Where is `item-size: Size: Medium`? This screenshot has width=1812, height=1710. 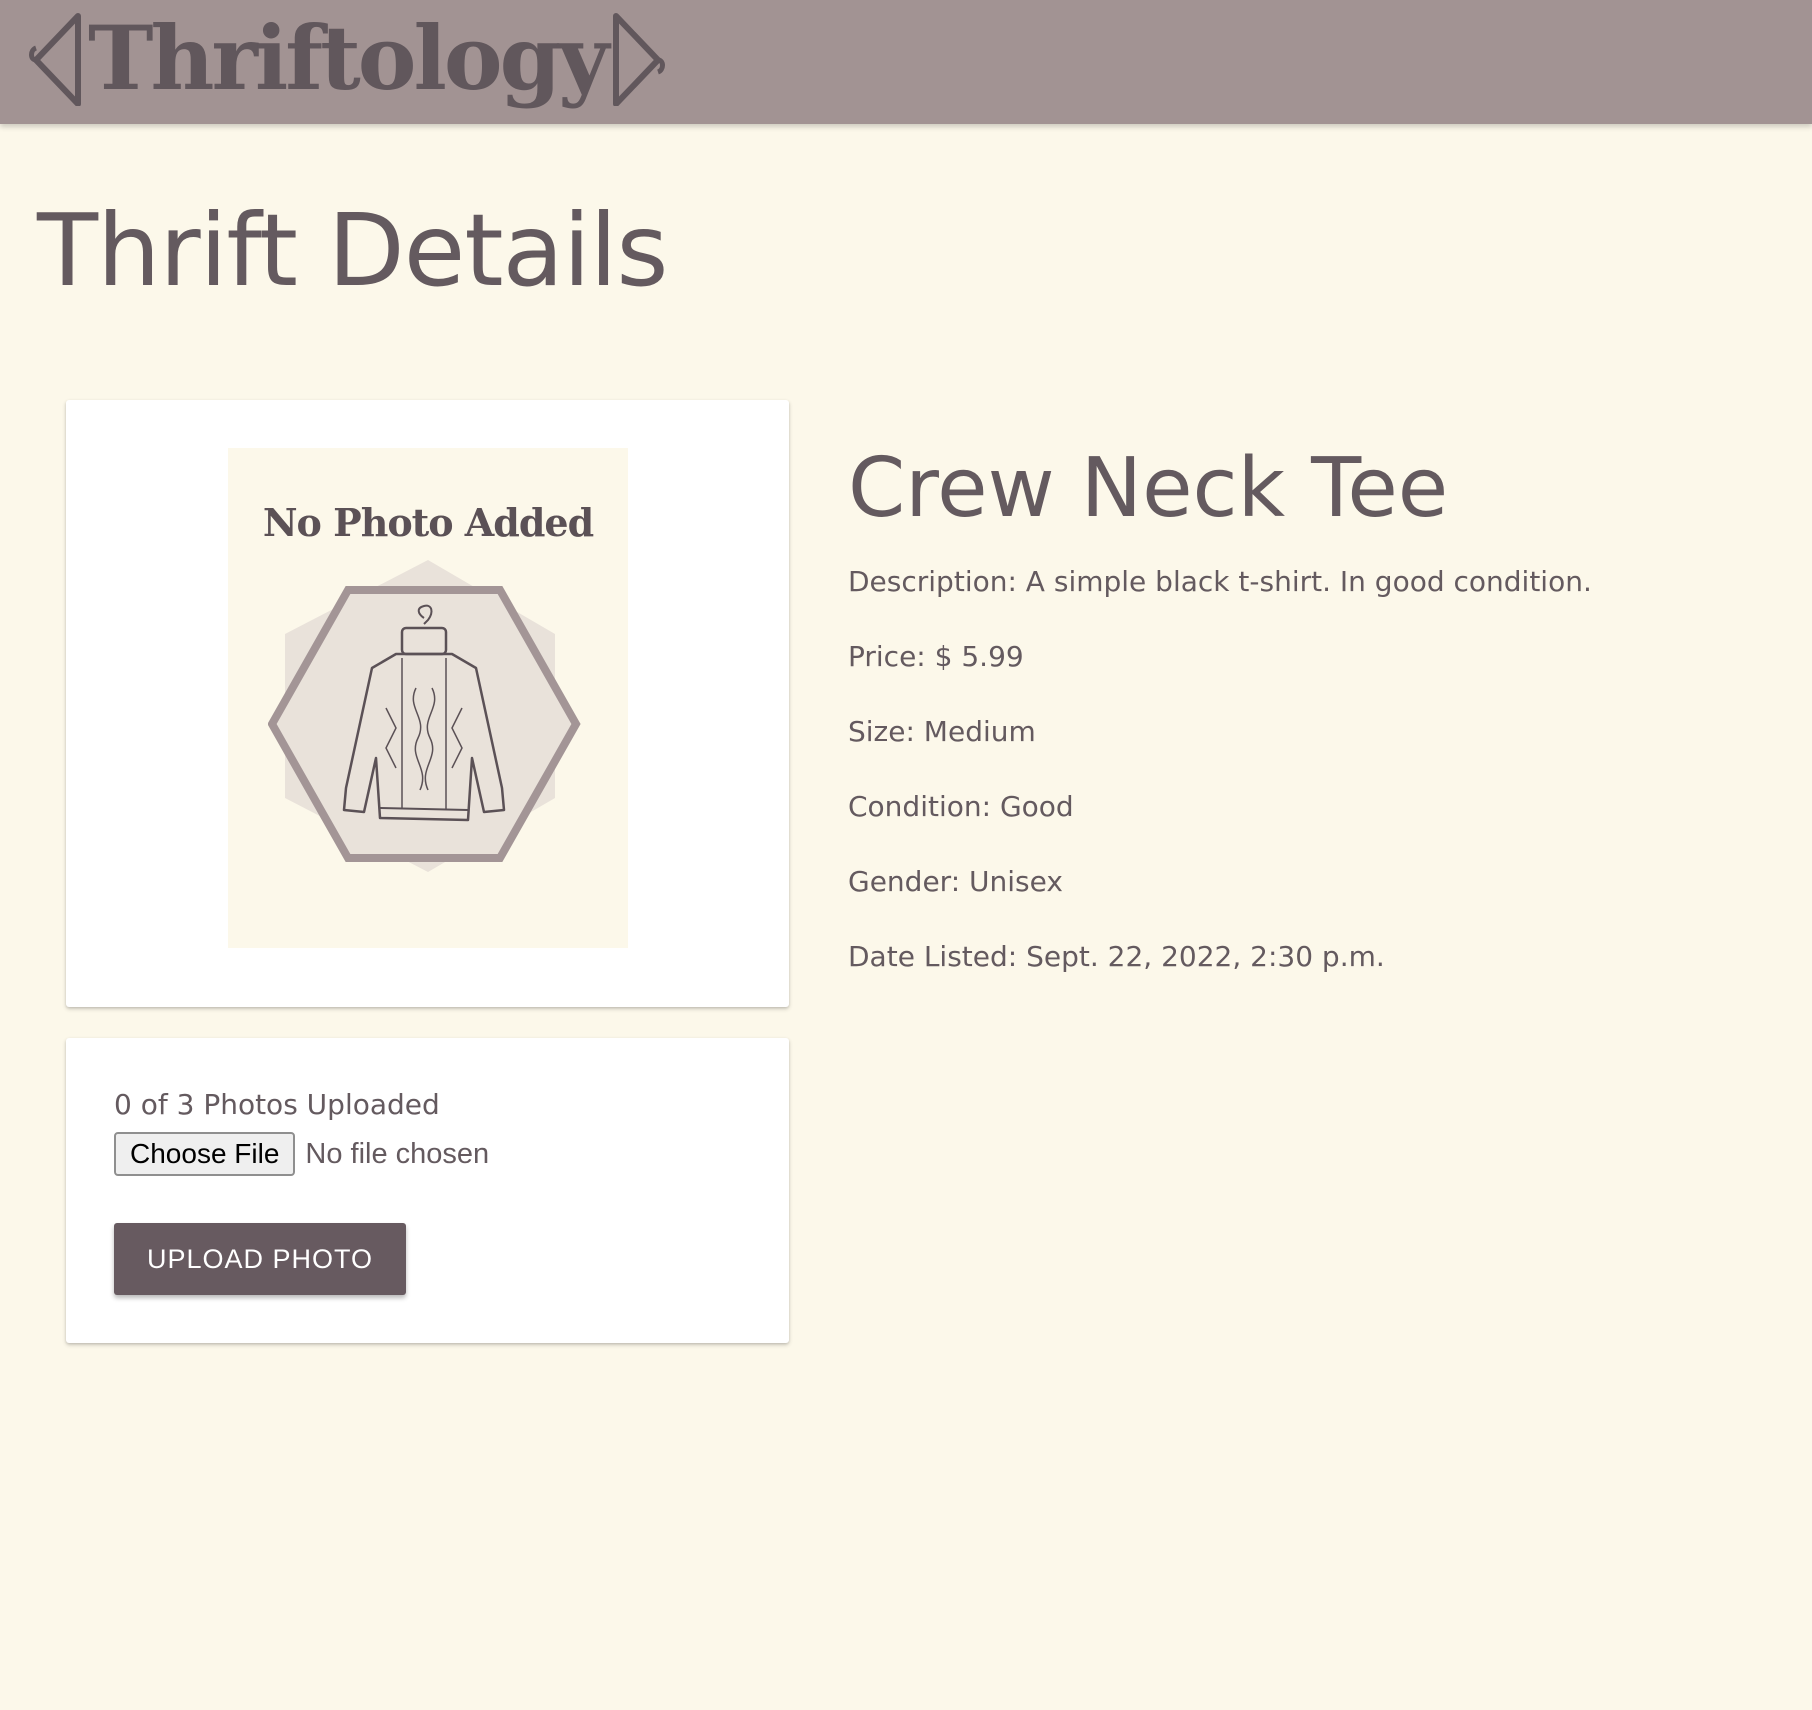
item-size: Size: Medium is located at coordinates (942, 732).